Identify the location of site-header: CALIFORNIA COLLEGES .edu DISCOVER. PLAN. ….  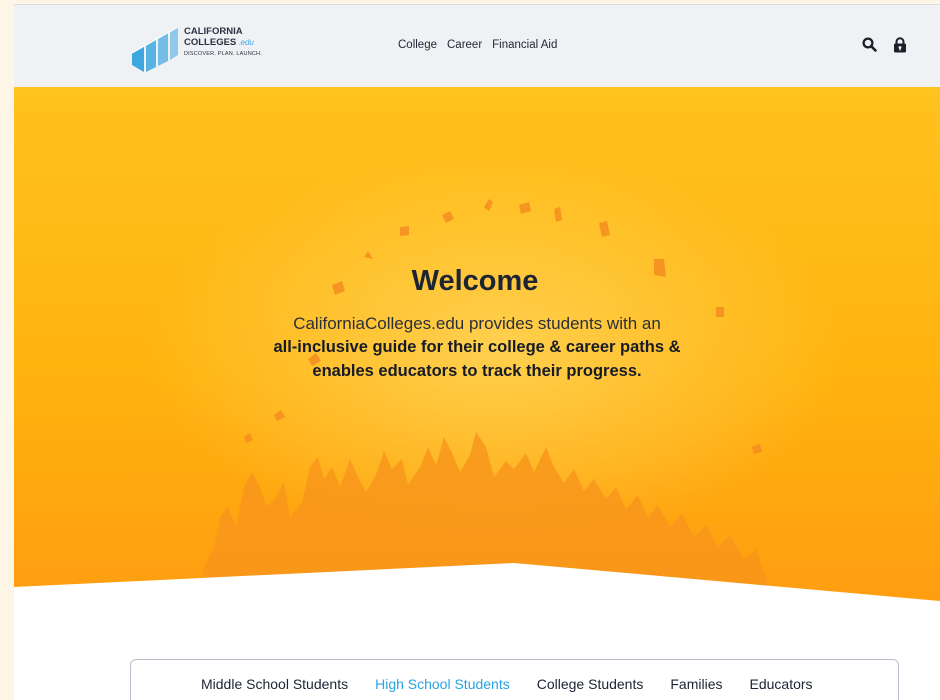
(477, 46).